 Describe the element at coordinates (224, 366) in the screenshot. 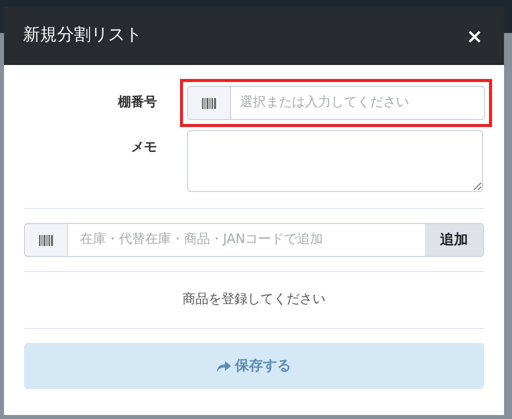

I see `share-icon` at that location.